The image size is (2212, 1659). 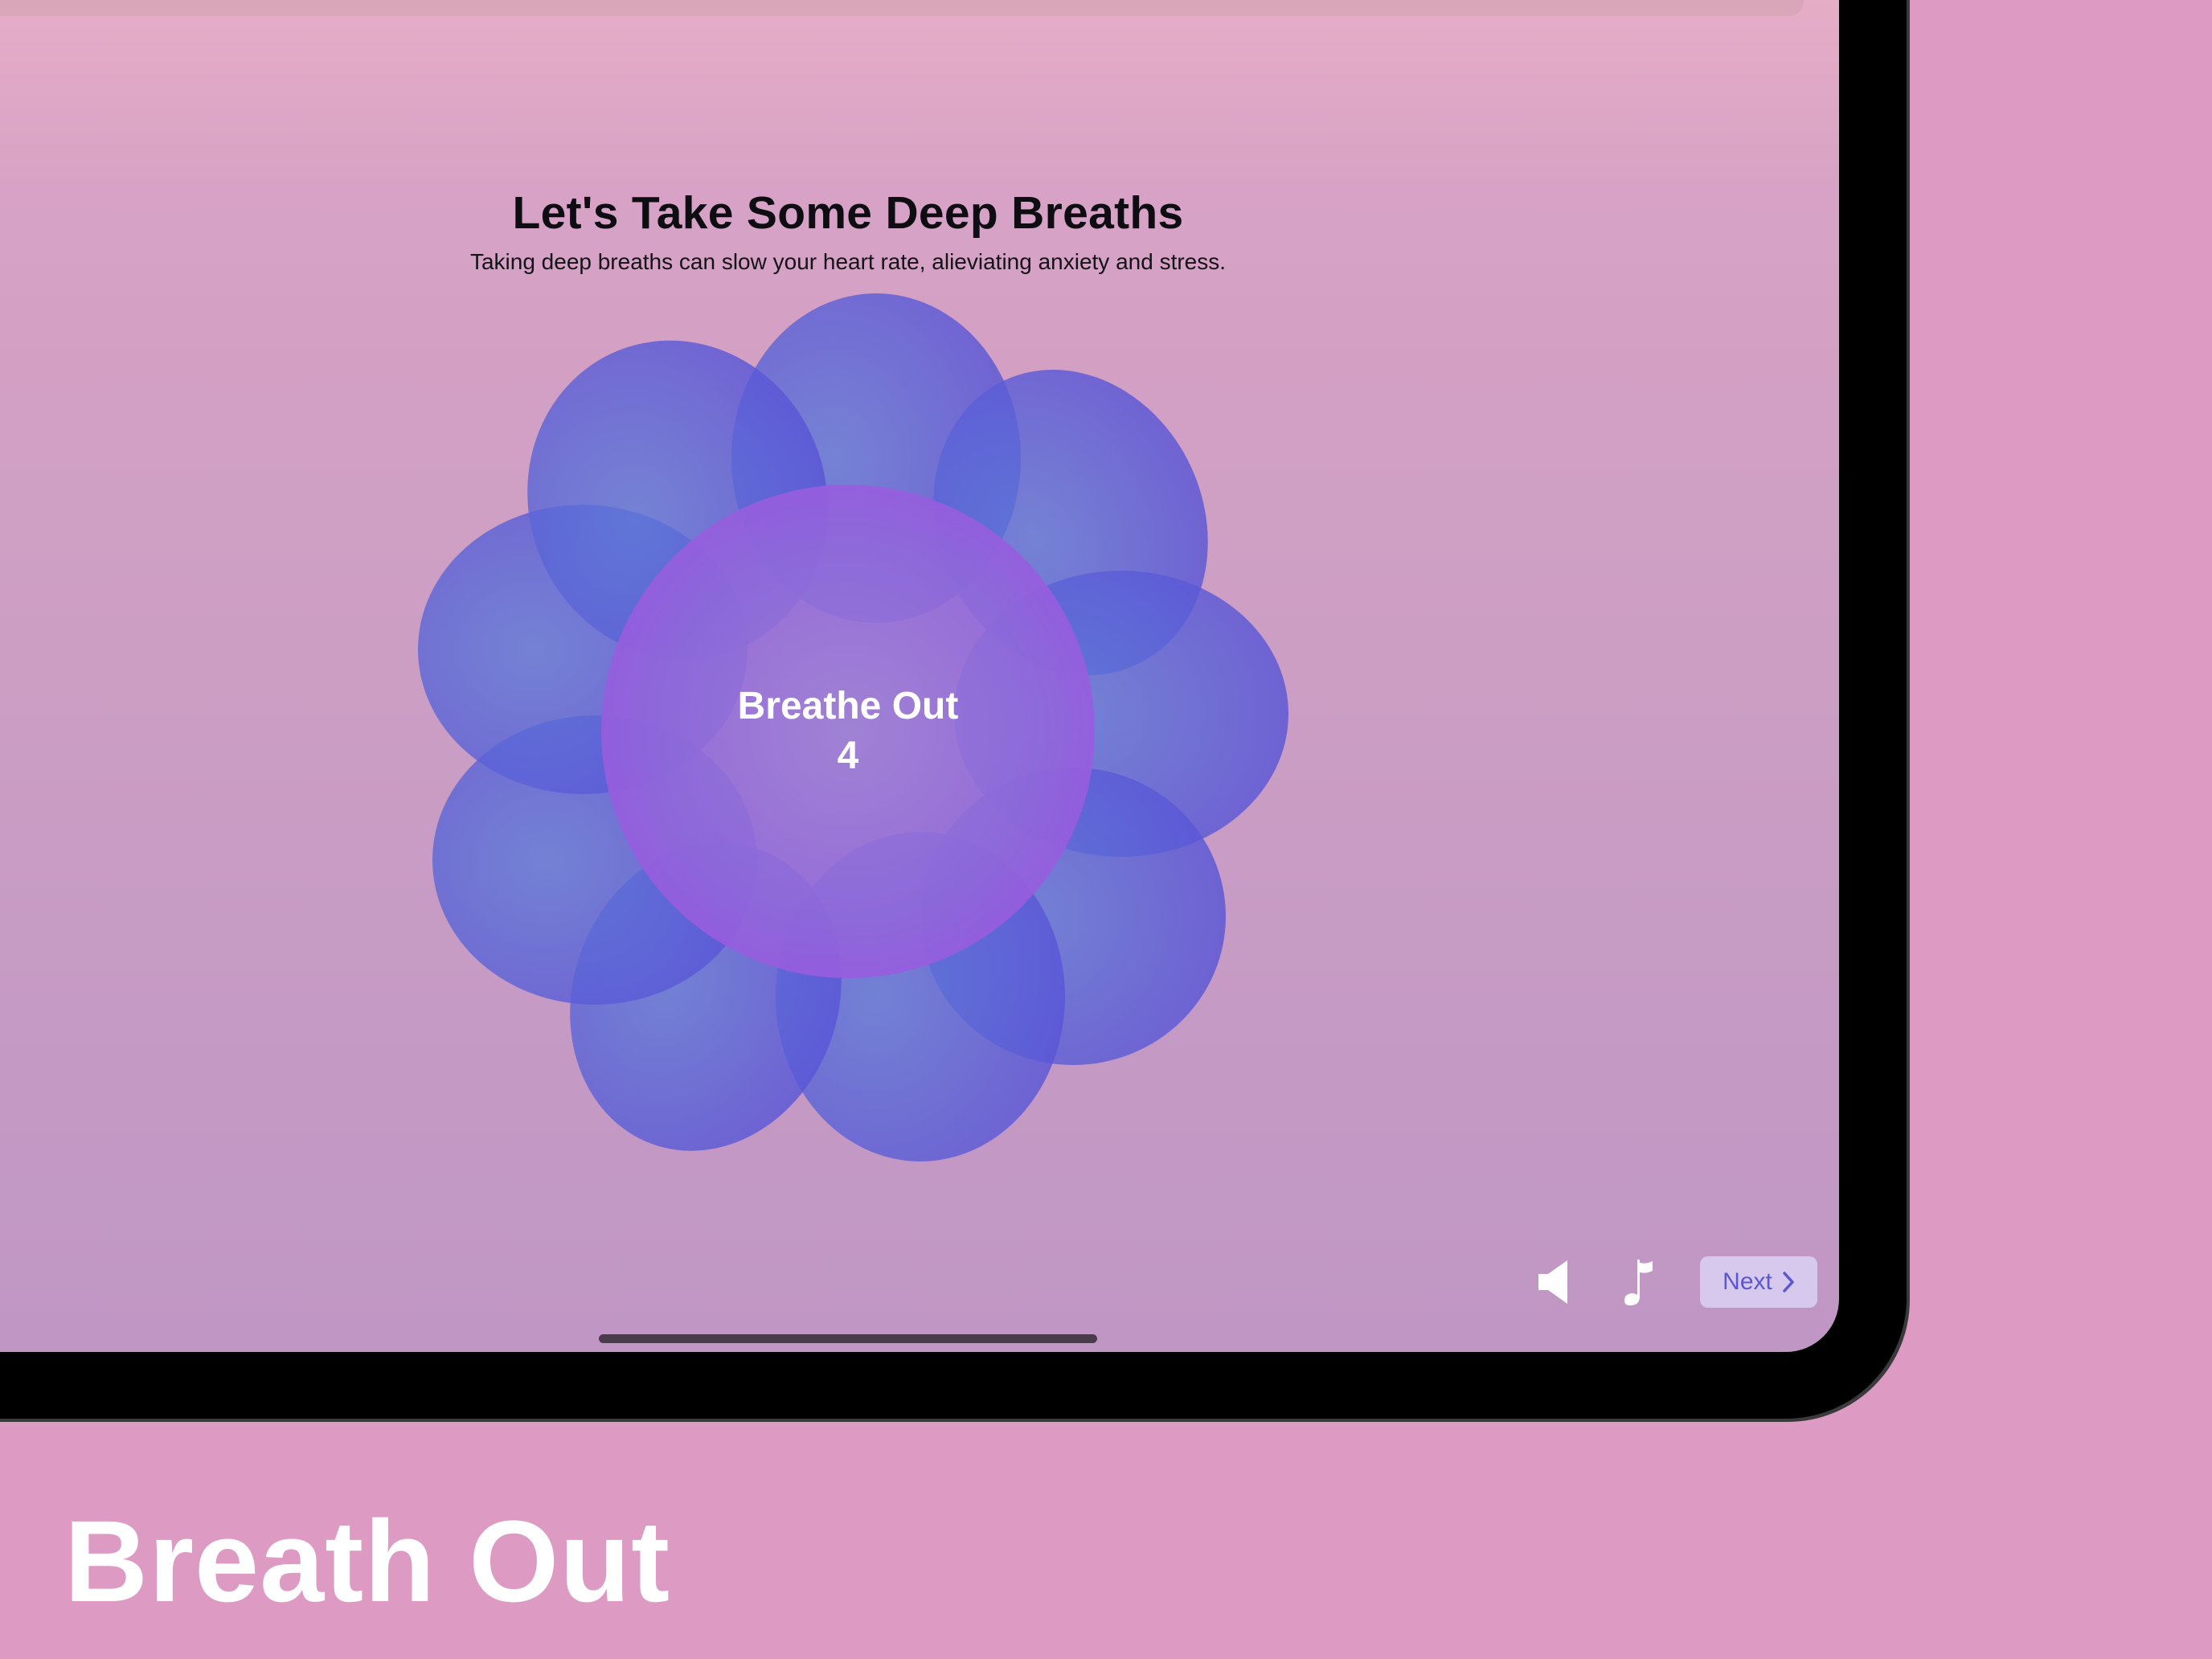 I want to click on promo-caption: Breath Out, so click(x=367, y=1561).